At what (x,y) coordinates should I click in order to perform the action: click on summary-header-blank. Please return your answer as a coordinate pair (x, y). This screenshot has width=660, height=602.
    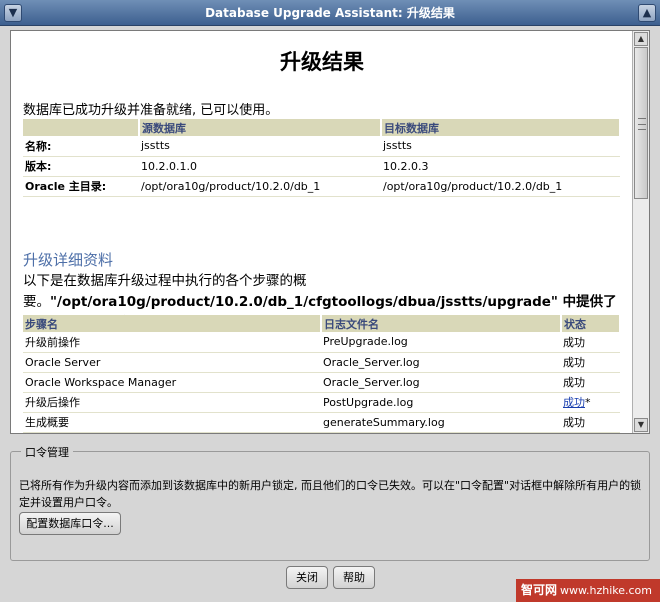
    Looking at the image, I should click on (81, 127).